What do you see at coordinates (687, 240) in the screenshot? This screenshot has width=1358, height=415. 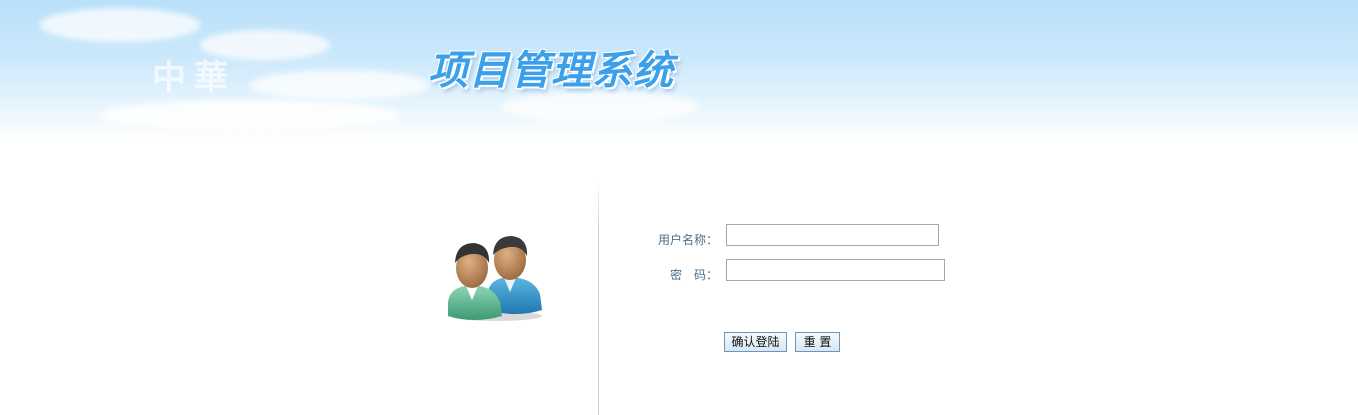 I see `username-label: 用户名称：` at bounding box center [687, 240].